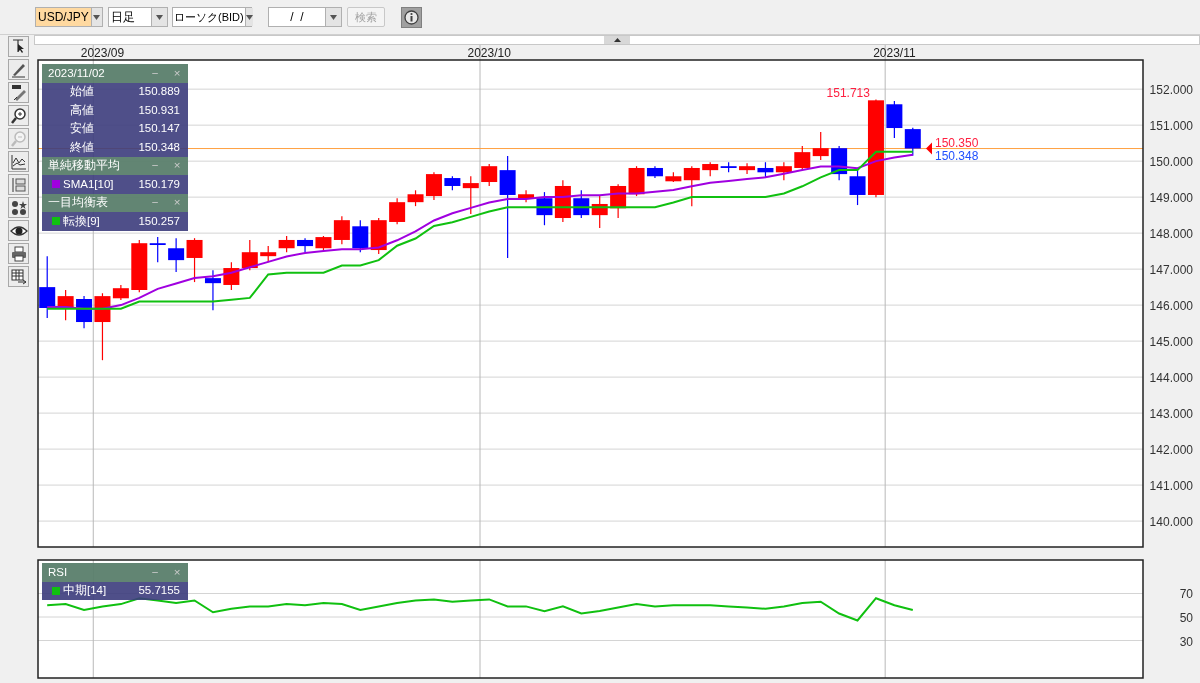 This screenshot has height=683, width=1200. Describe the element at coordinates (1171, 162) in the screenshot. I see `axis-label: 150.000` at that location.